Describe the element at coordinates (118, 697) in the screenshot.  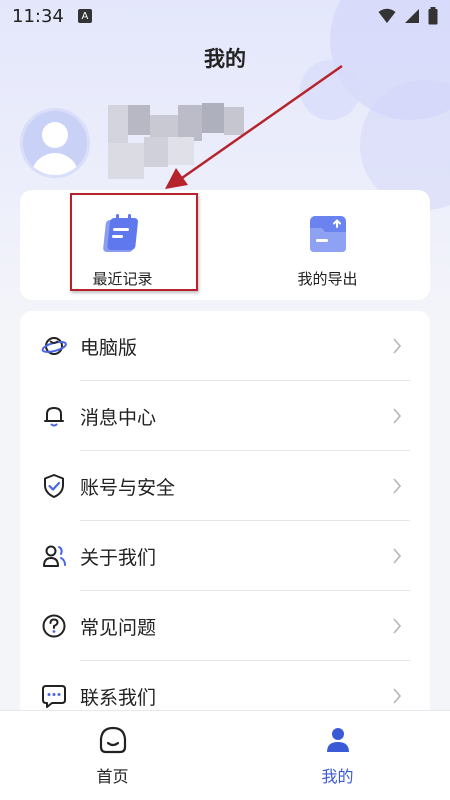
I see `menu-label: 联系我们` at that location.